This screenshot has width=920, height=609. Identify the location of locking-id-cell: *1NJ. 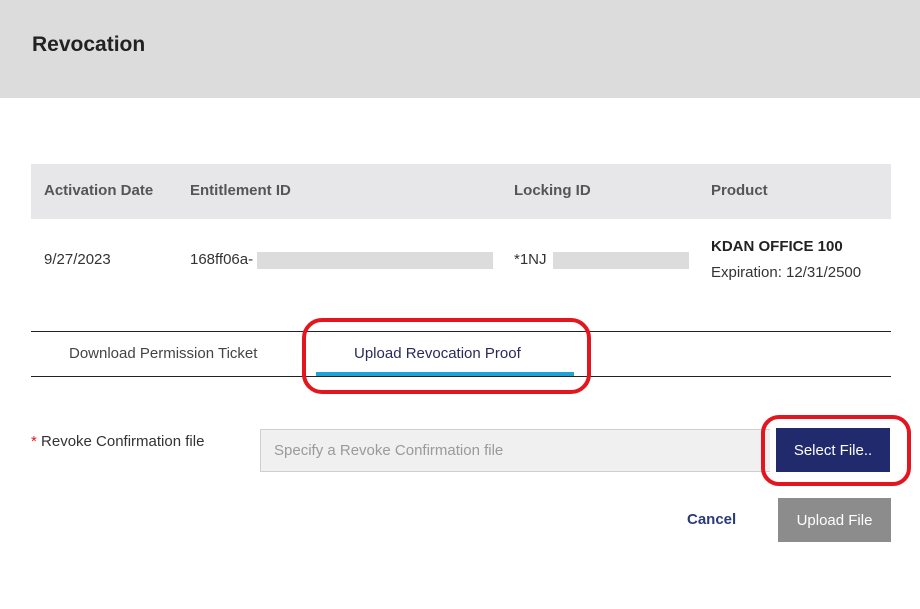
(530, 259).